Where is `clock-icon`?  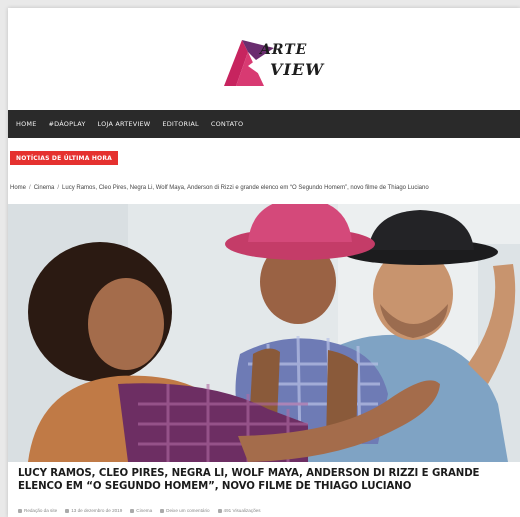 clock-icon is located at coordinates (67, 510).